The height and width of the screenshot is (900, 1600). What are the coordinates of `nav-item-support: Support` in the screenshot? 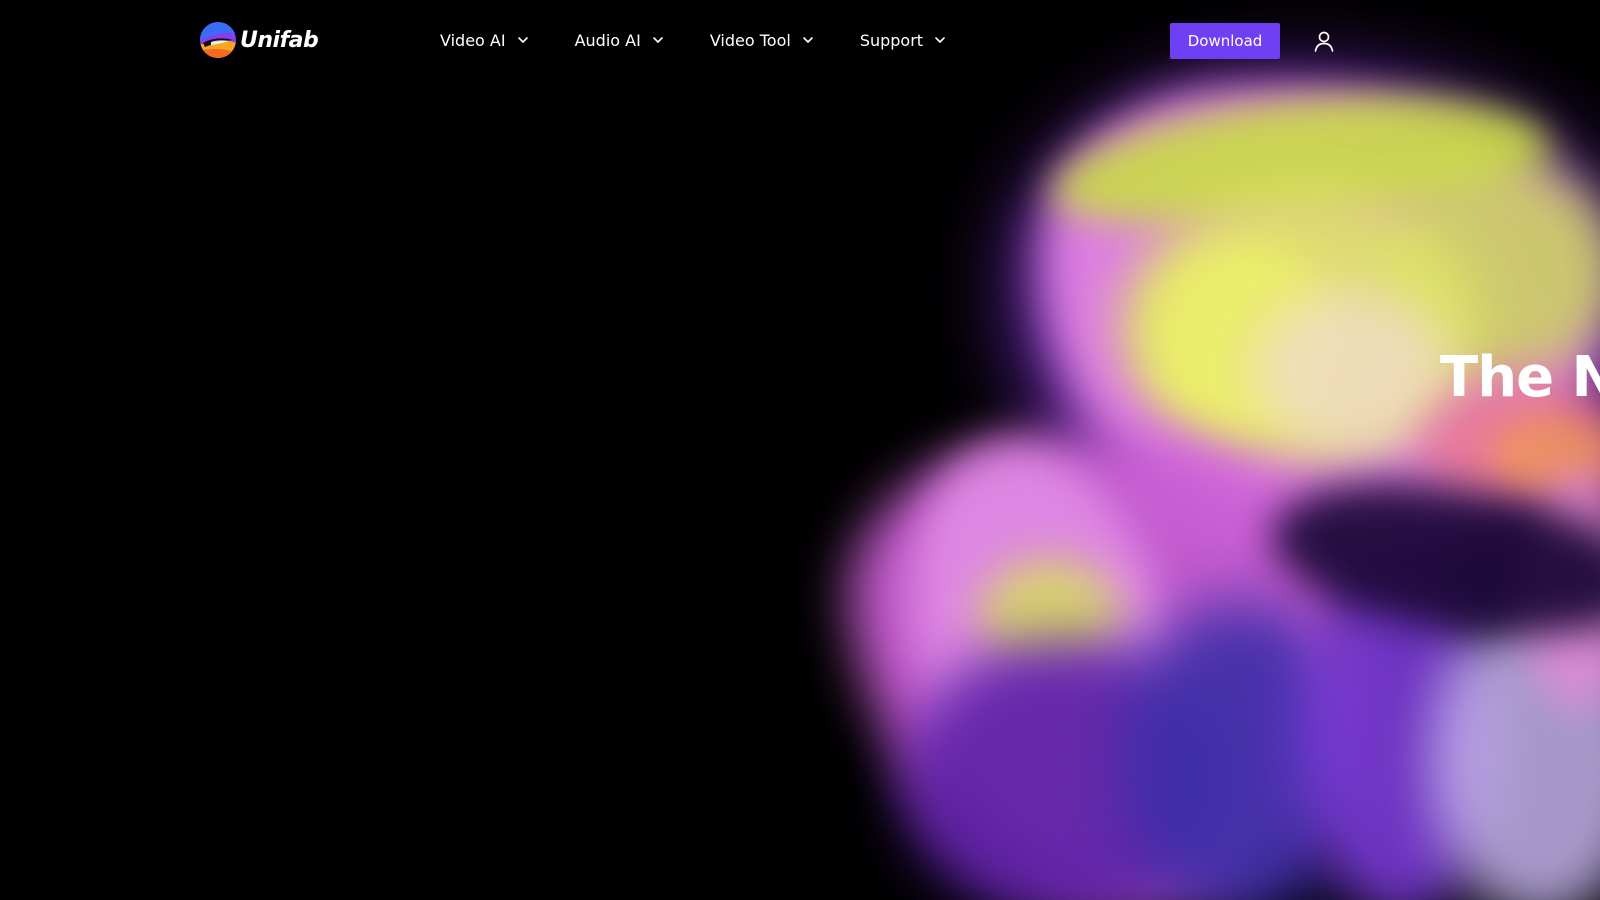 It's located at (903, 40).